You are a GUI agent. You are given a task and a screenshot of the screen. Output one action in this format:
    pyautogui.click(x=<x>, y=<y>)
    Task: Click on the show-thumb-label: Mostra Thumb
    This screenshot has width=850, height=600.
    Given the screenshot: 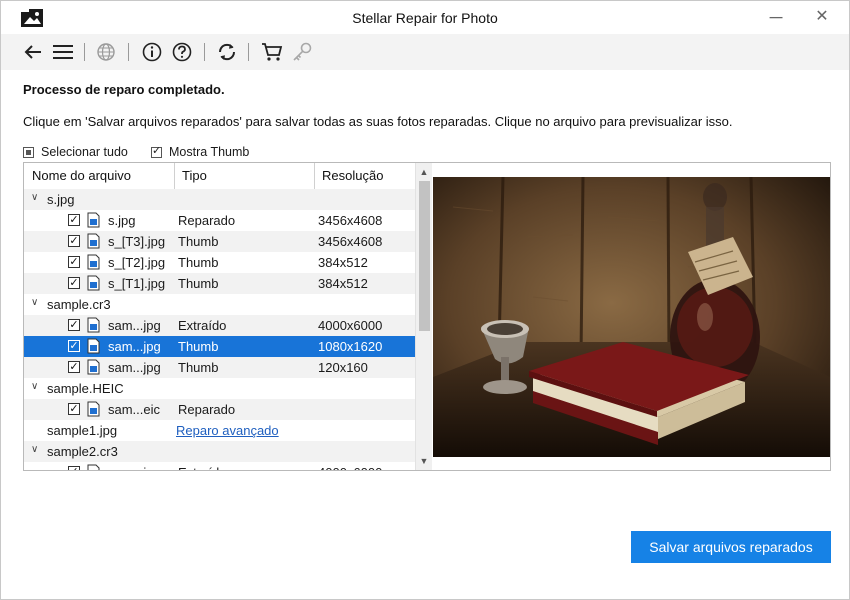 What is the action you would take?
    pyautogui.click(x=209, y=152)
    